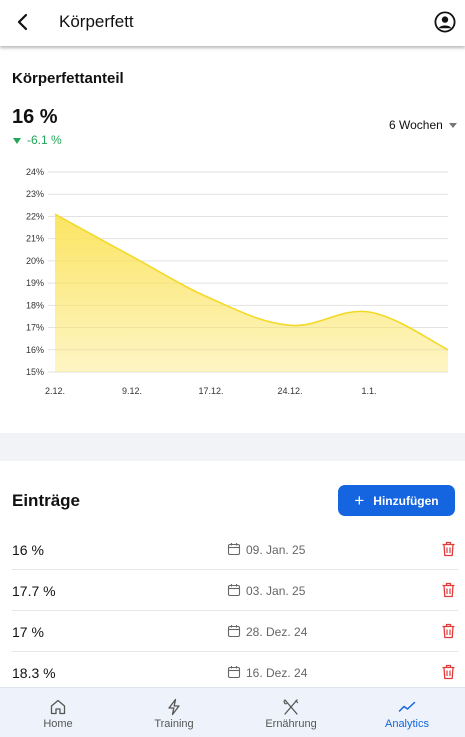 The height and width of the screenshot is (737, 465). I want to click on nav-item-training: Training, so click(174, 712).